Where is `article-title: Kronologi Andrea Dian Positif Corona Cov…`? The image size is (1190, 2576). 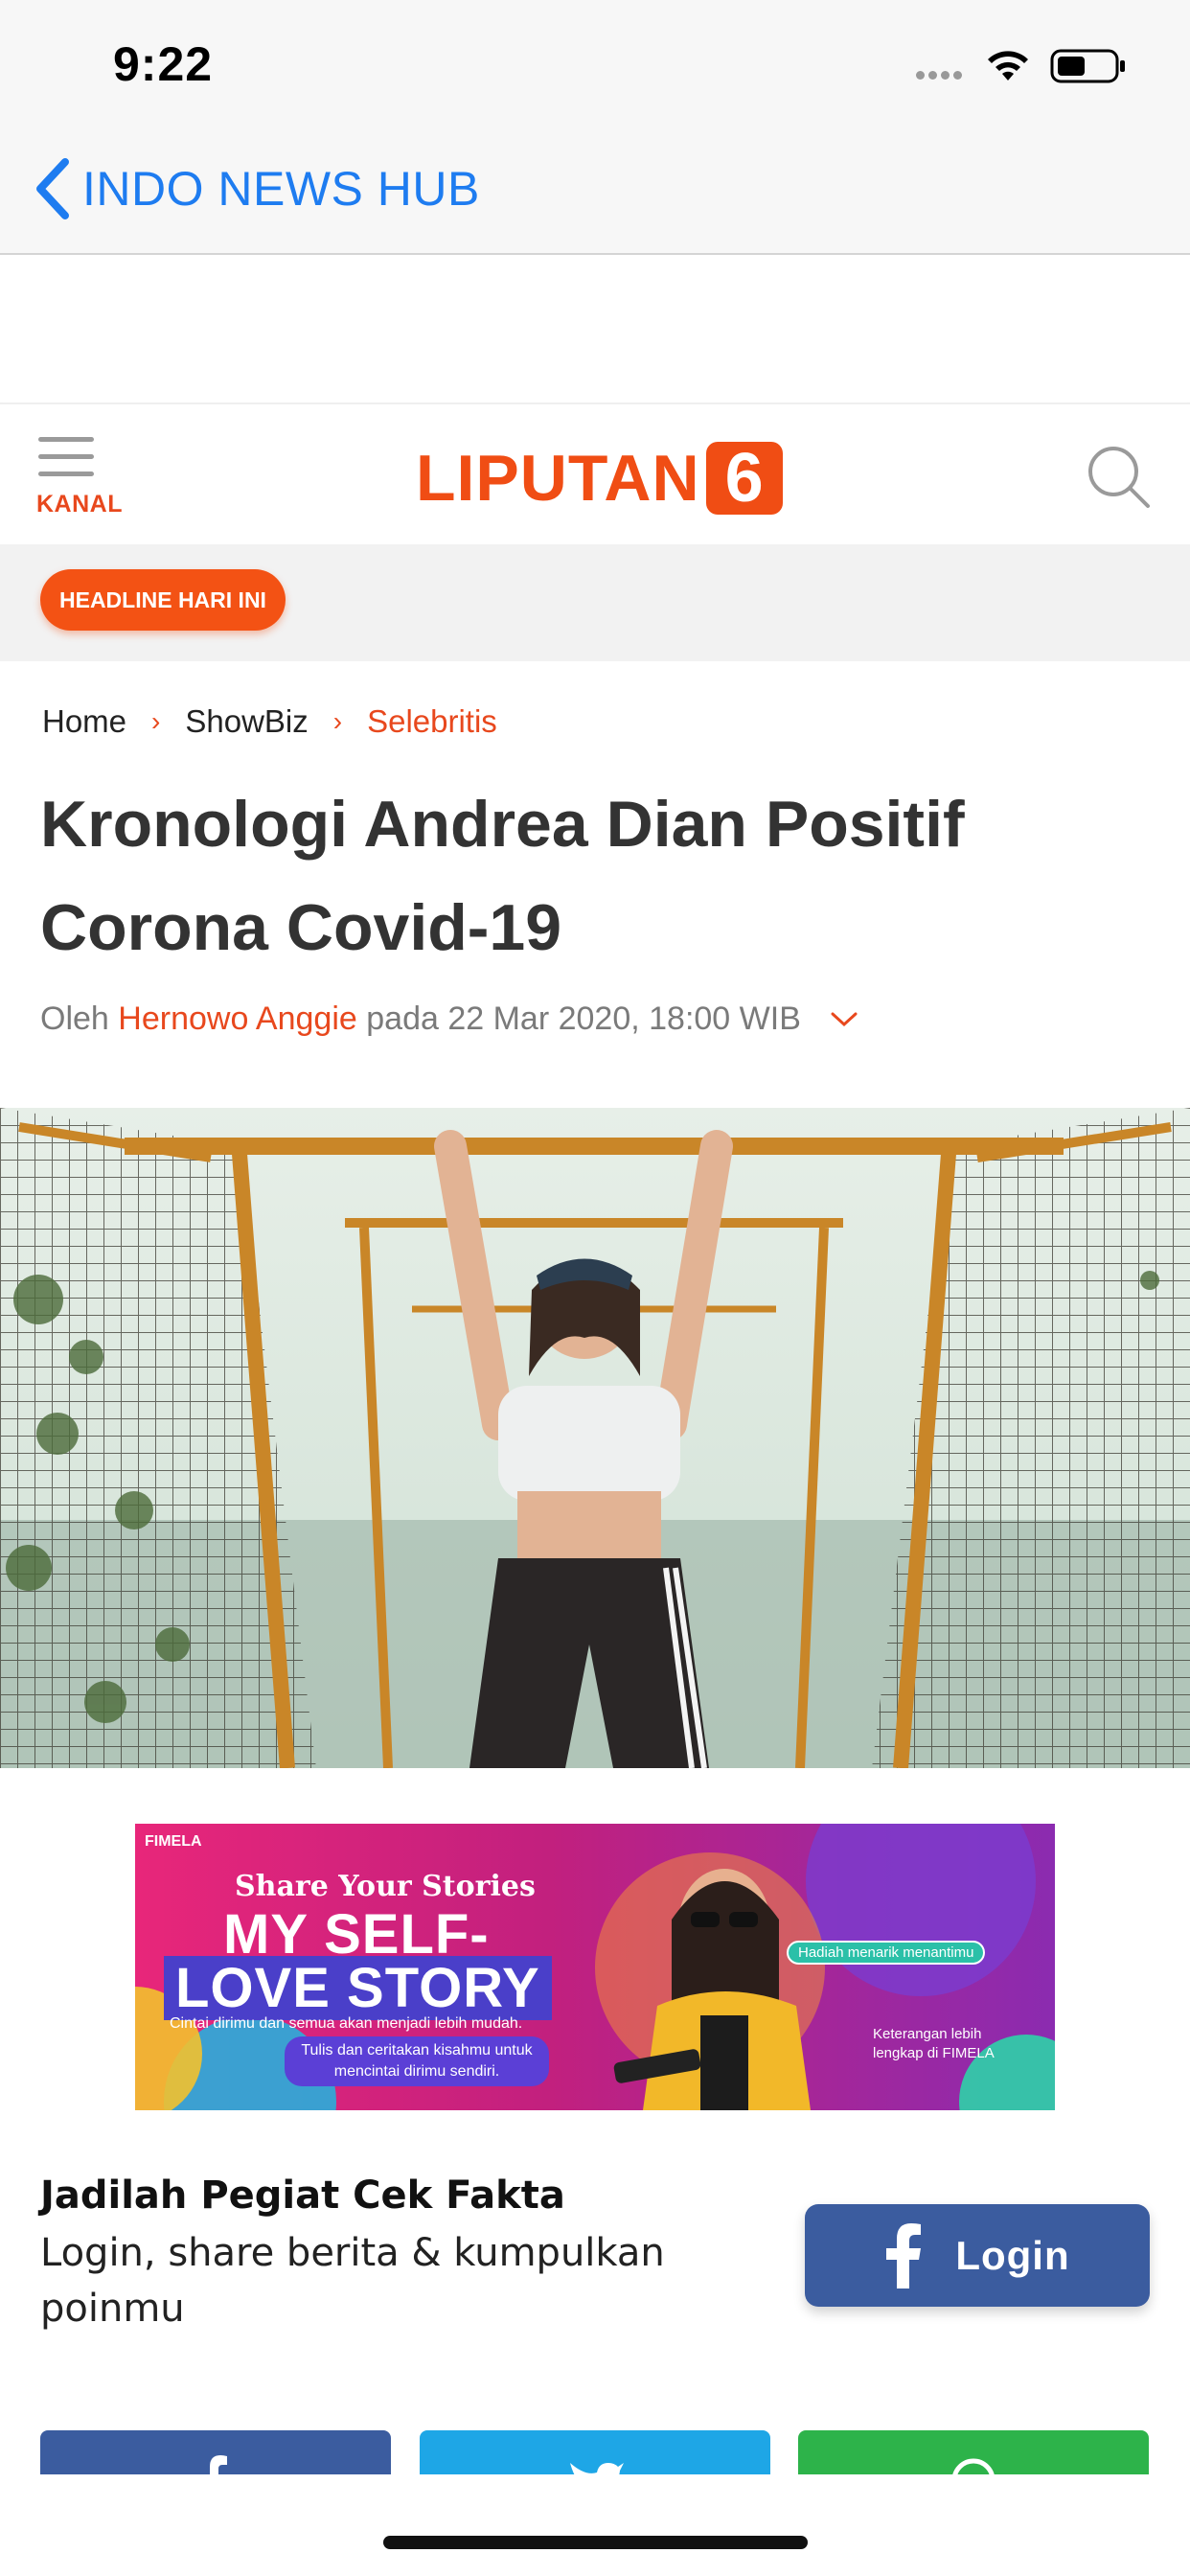 article-title: Kronologi Andrea Dian Positif Corona Cov… is located at coordinates (502, 876).